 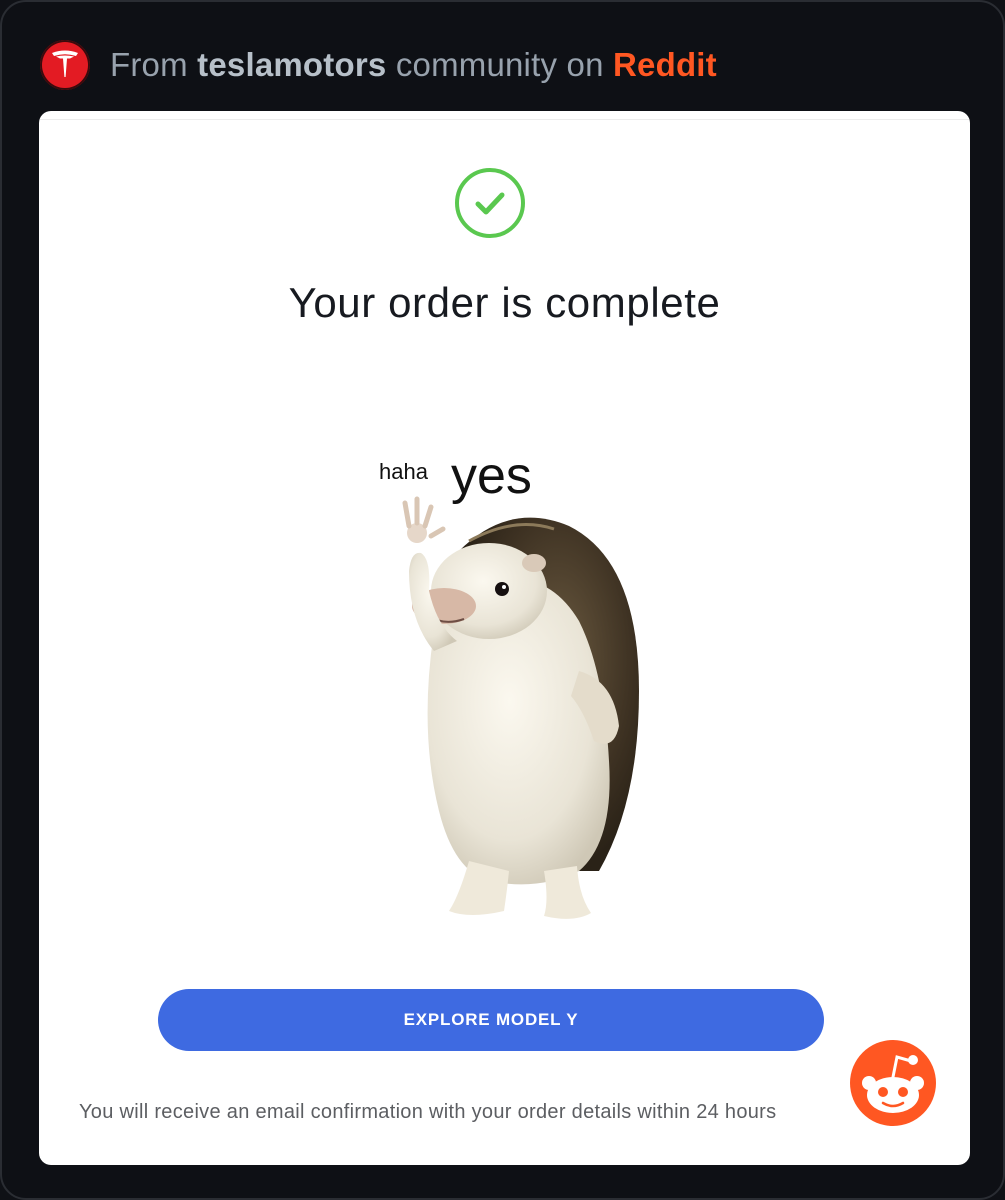 What do you see at coordinates (490, 203) in the screenshot?
I see `checkmark-circle-icon` at bounding box center [490, 203].